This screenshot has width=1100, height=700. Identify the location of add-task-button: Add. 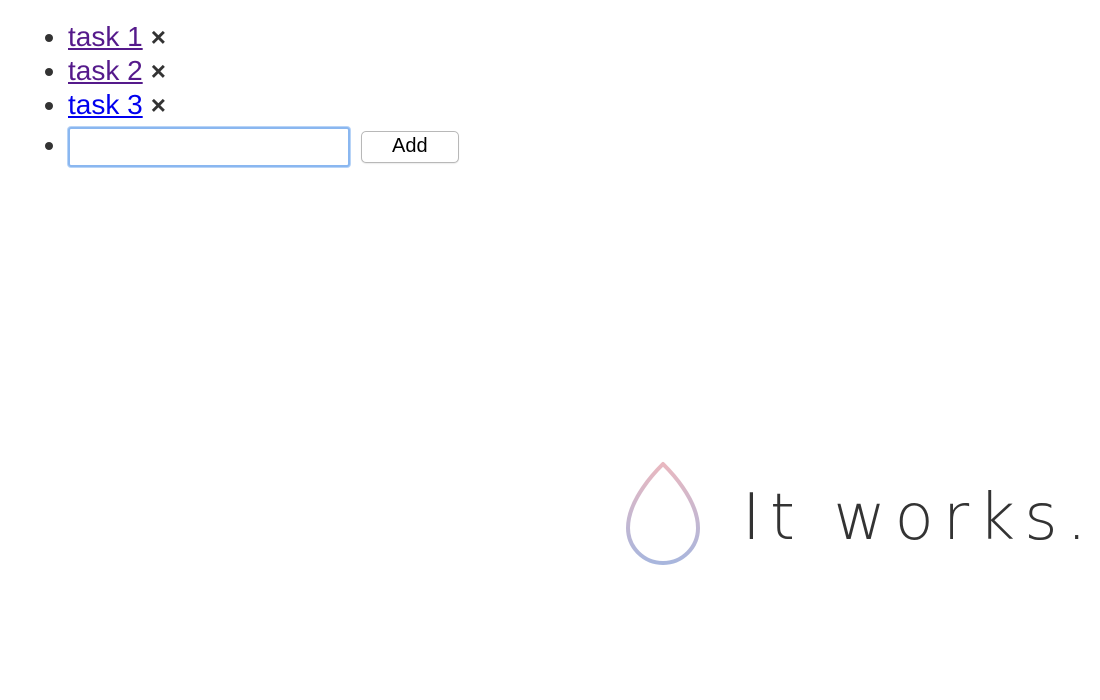
(409, 146).